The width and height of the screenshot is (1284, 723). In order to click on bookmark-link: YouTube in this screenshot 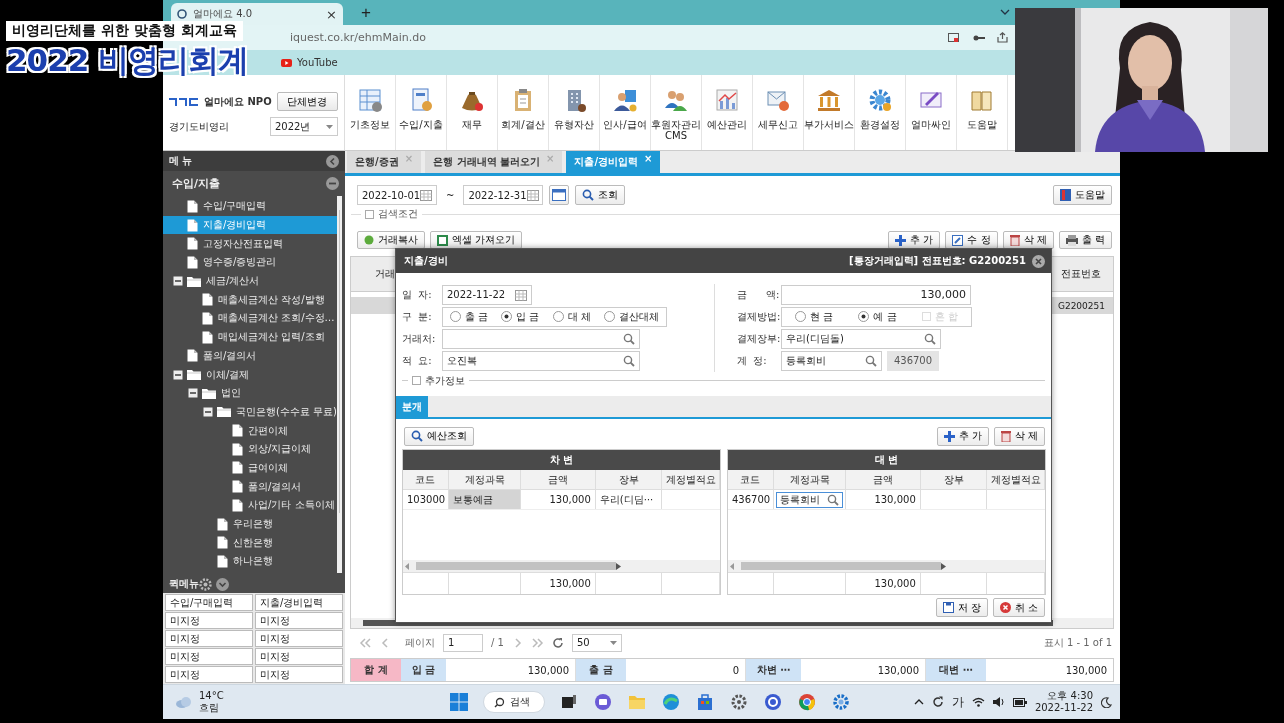, I will do `click(317, 62)`.